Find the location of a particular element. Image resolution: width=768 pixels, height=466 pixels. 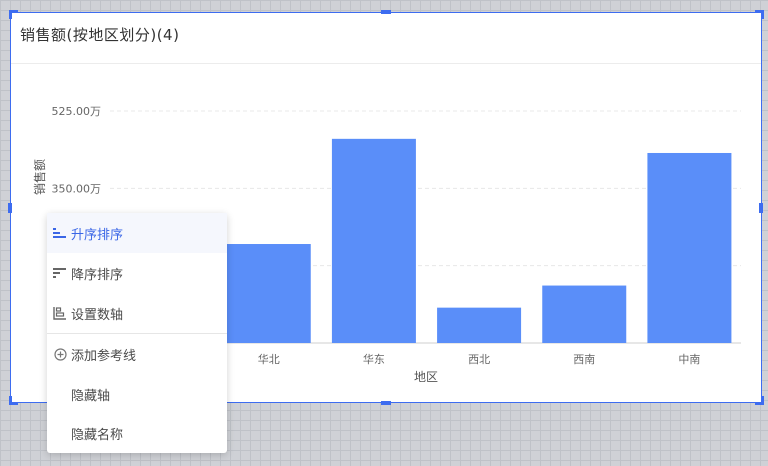

sort-descending-icon is located at coordinates (60, 273).